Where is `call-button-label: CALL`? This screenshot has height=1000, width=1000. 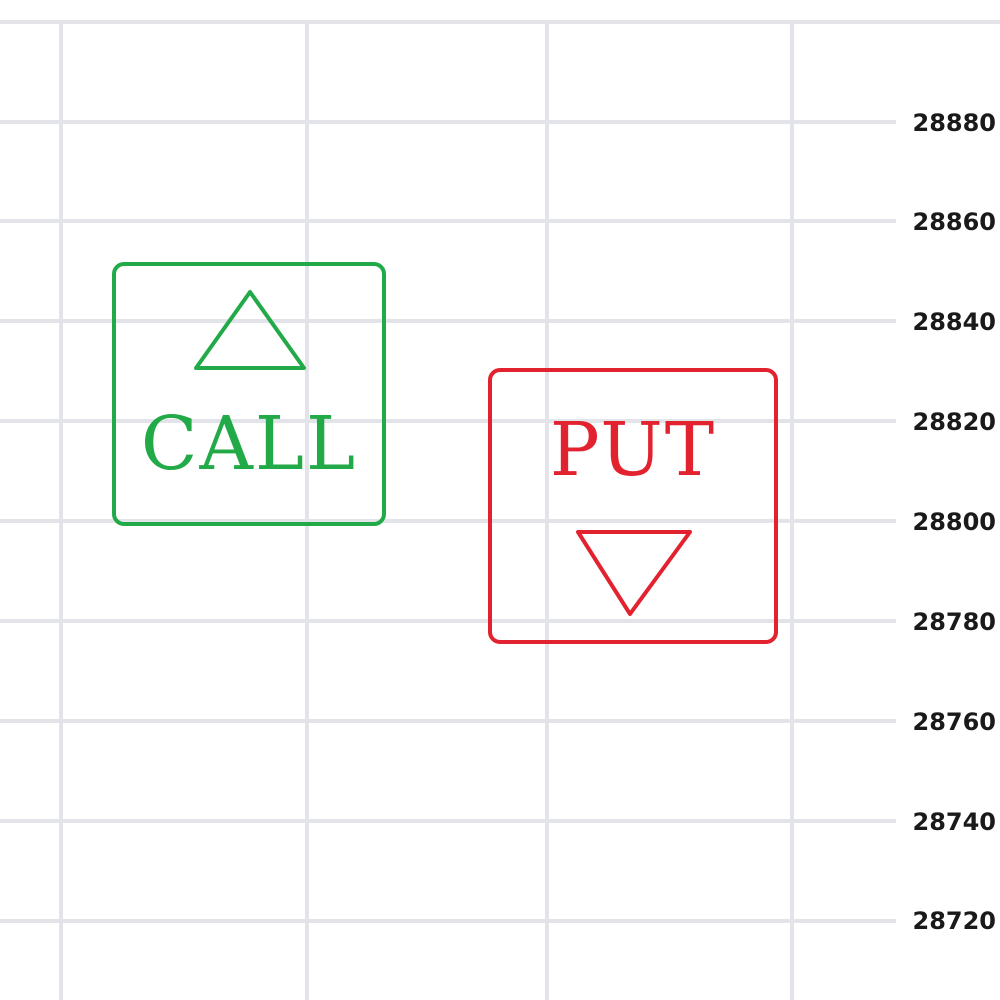 call-button-label: CALL is located at coordinates (249, 444).